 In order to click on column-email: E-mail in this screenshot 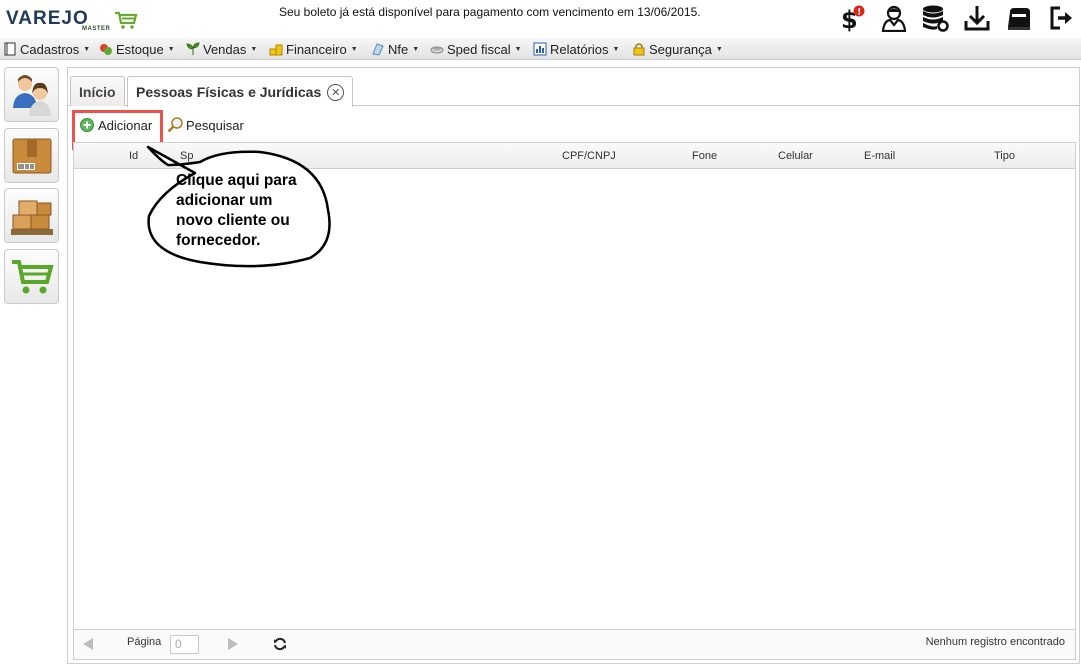, I will do `click(879, 156)`.